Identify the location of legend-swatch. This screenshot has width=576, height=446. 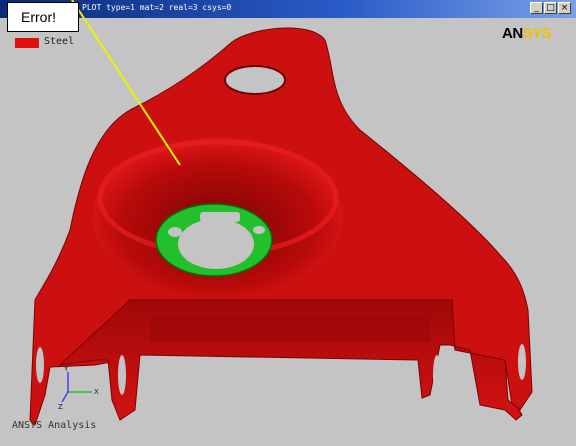
(27, 43).